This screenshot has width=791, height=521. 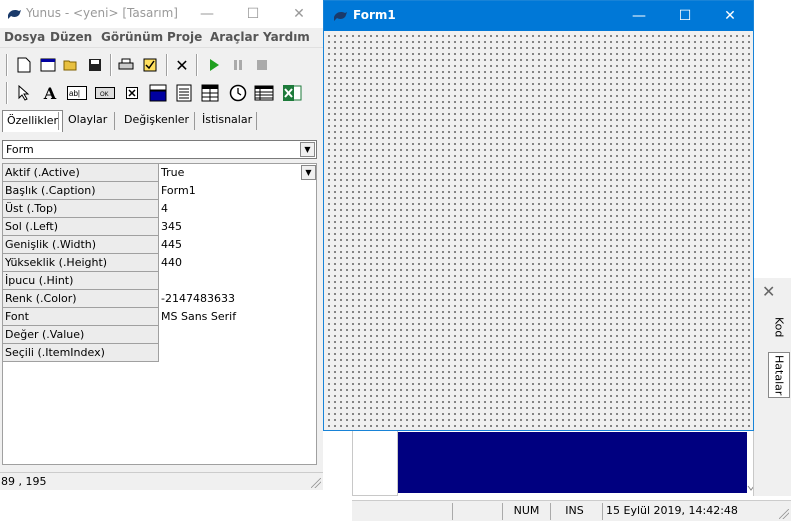 What do you see at coordinates (214, 65) in the screenshot?
I see `run-icon` at bounding box center [214, 65].